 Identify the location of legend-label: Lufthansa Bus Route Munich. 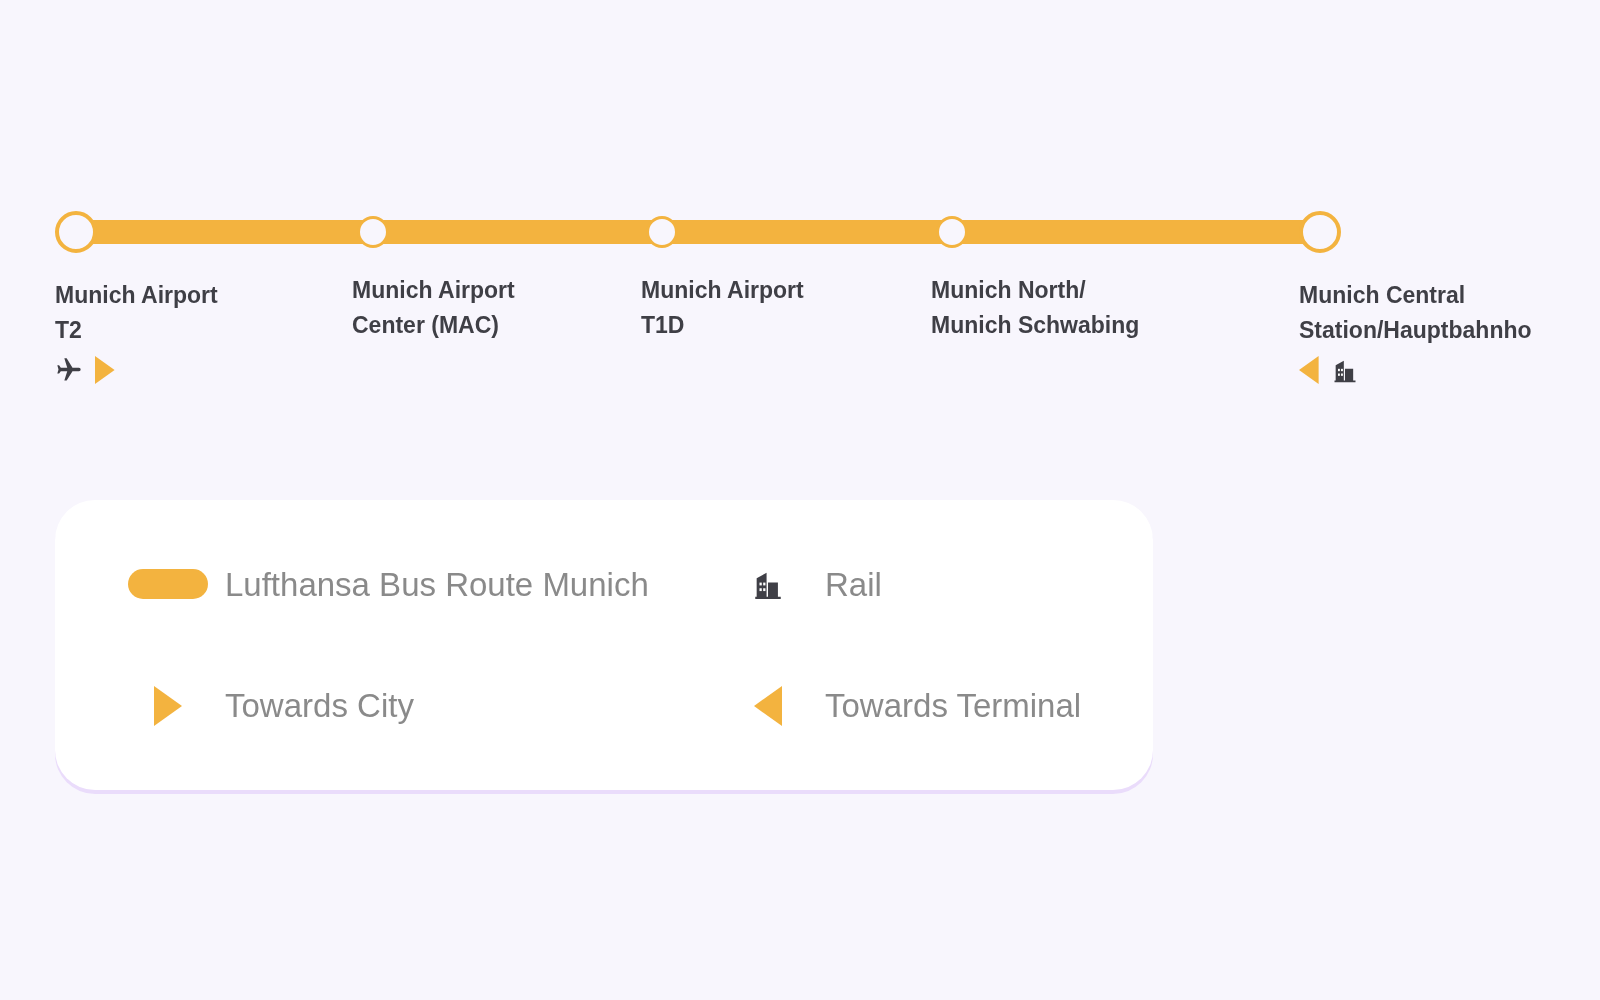
(437, 584).